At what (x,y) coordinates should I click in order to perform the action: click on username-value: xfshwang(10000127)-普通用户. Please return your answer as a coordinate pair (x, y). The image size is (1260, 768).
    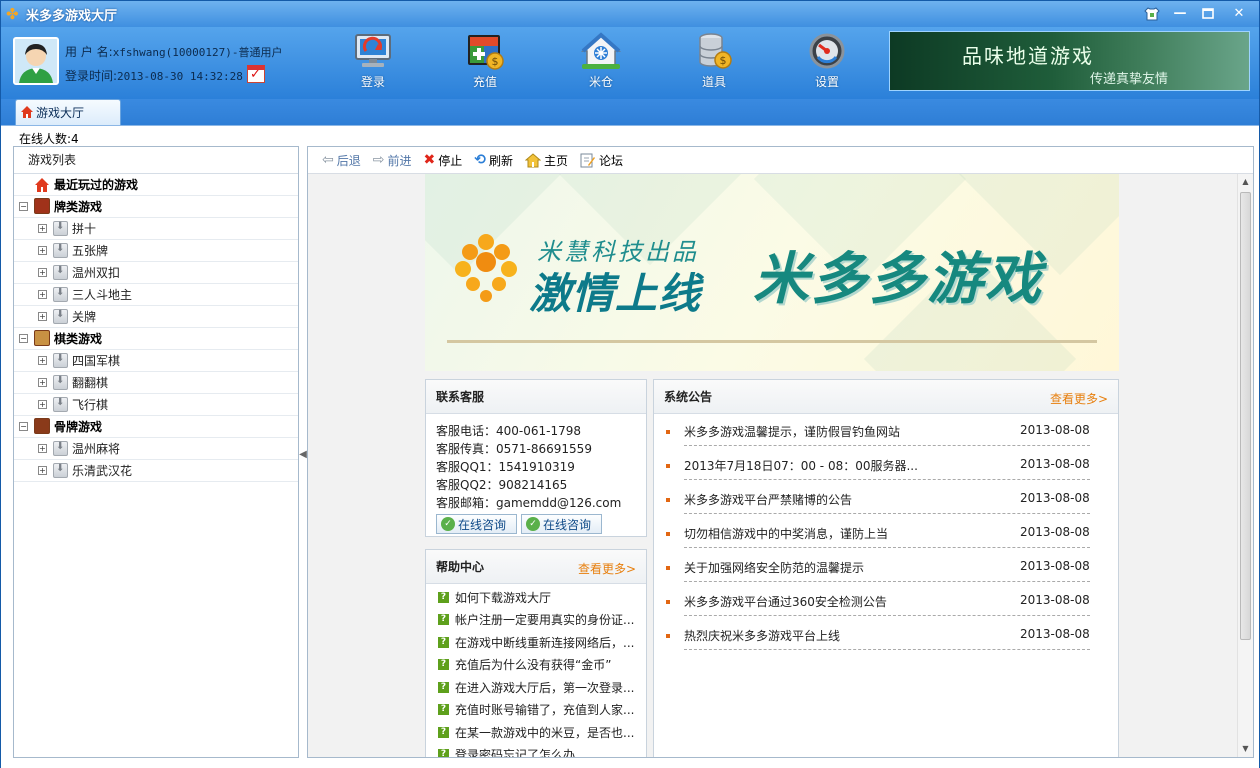
    Looking at the image, I should click on (197, 52).